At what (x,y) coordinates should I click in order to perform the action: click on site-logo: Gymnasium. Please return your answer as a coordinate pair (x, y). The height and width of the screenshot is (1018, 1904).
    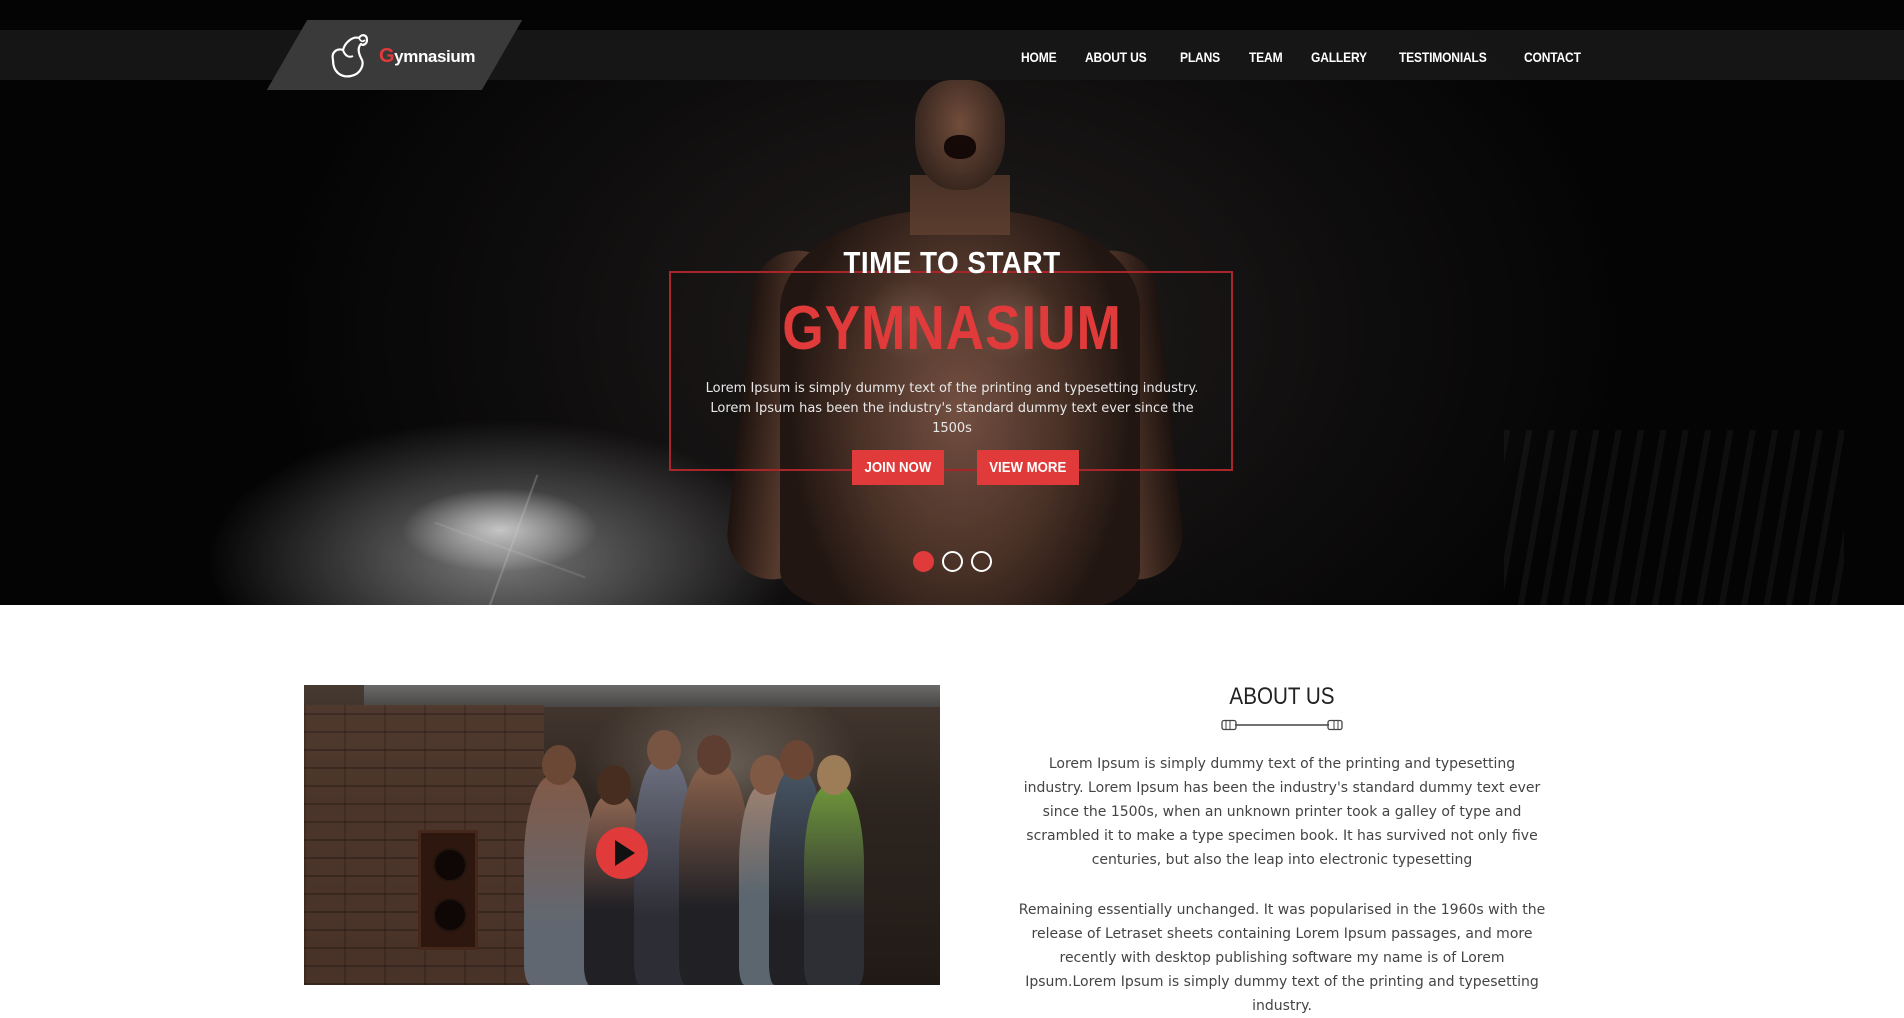
    Looking at the image, I should click on (400, 56).